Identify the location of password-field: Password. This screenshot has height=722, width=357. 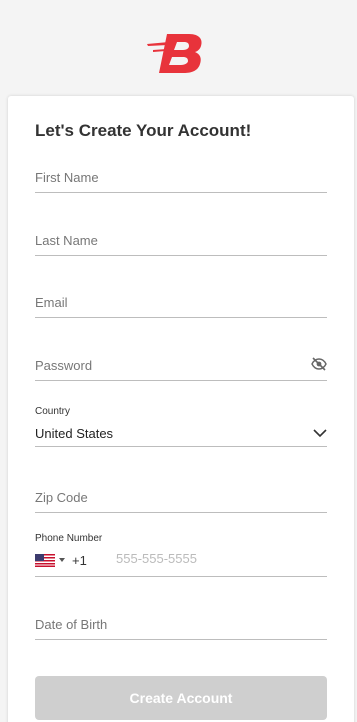
(181, 368).